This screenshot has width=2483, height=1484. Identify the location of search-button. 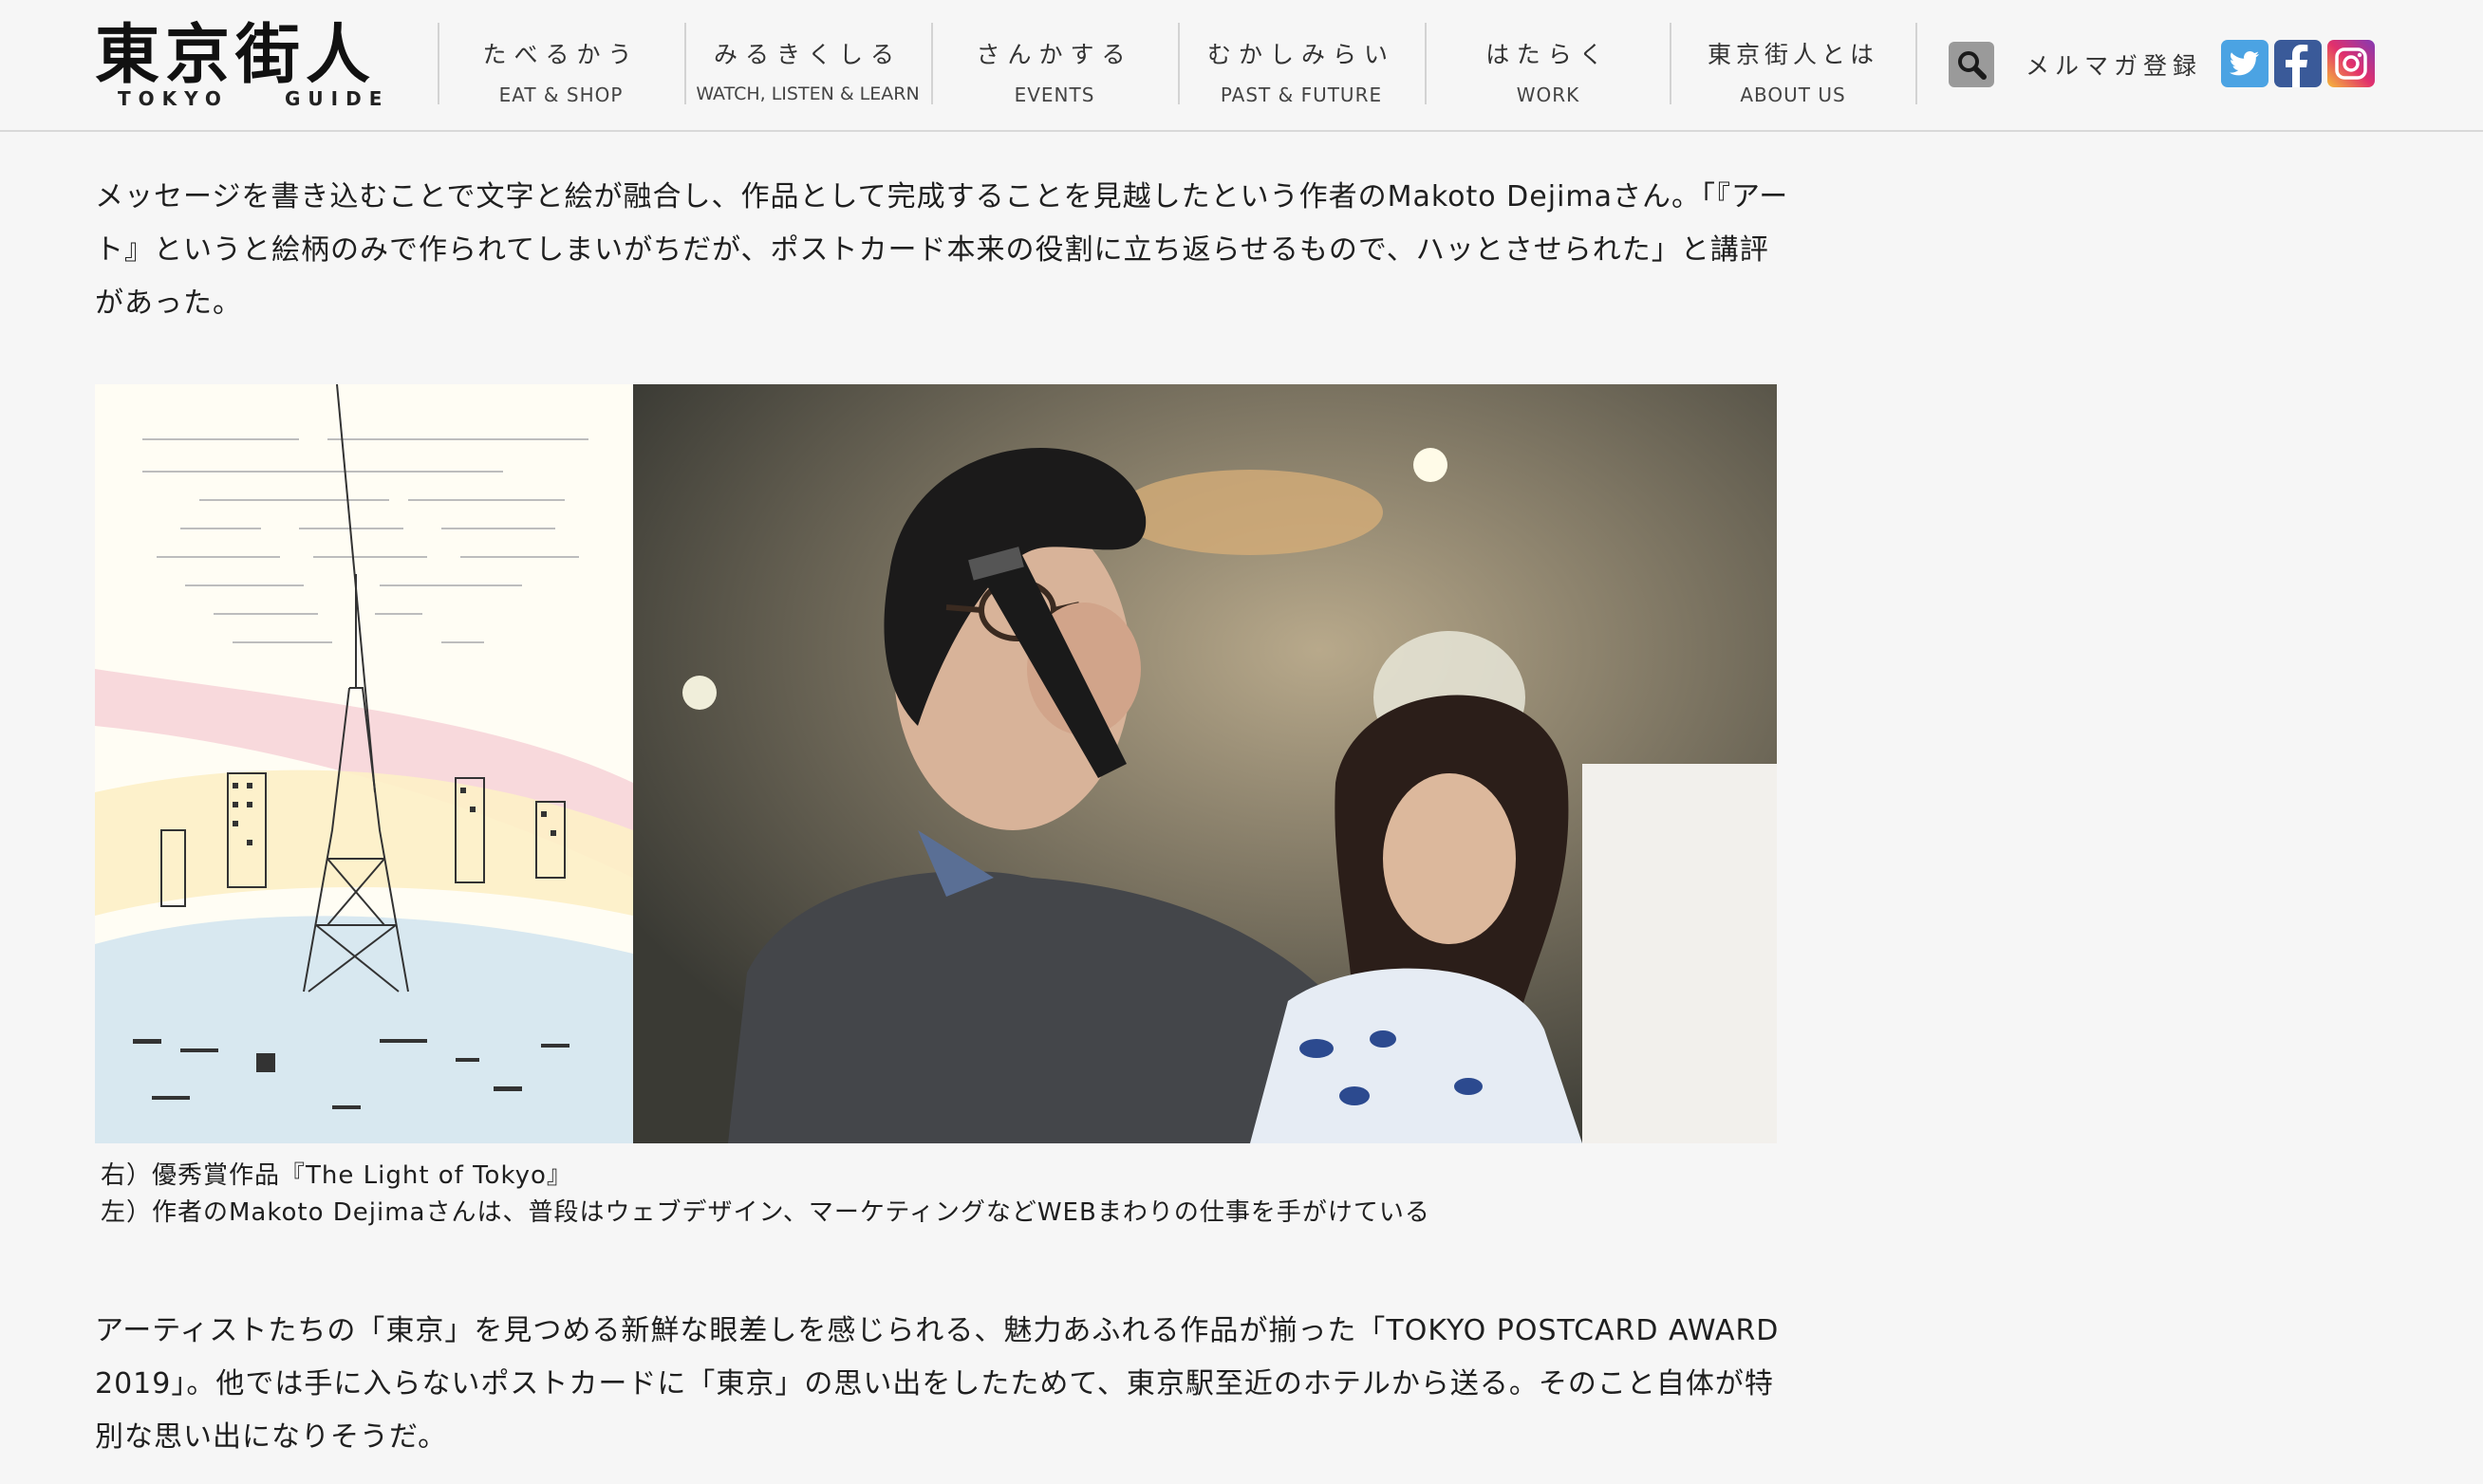
(1972, 65).